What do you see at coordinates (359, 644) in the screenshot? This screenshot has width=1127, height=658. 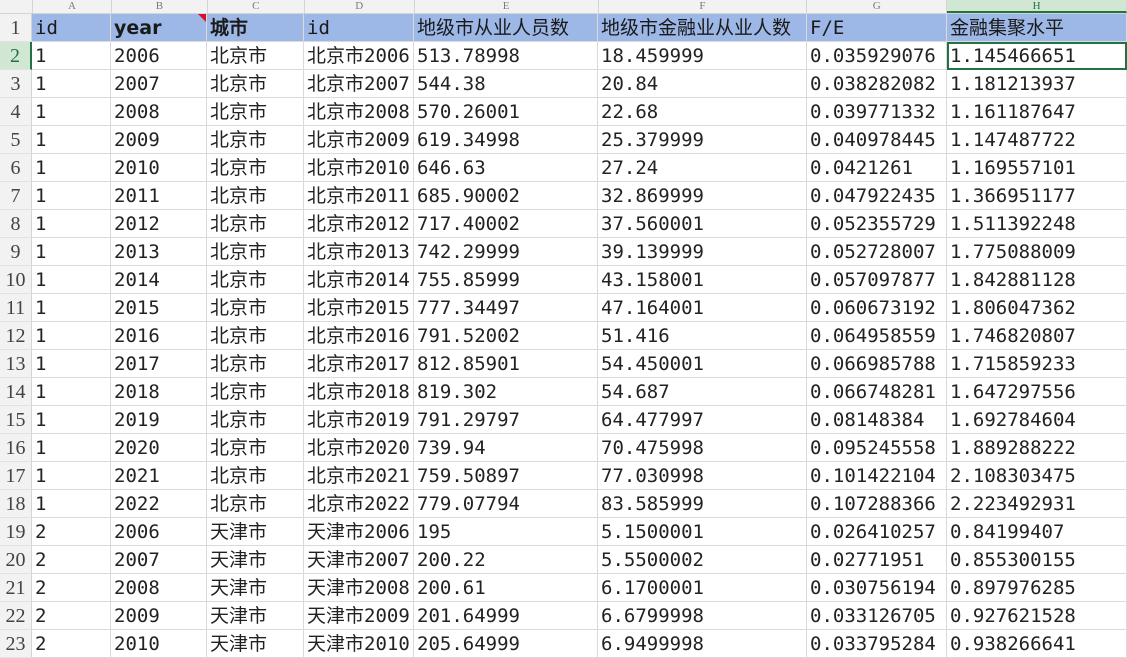 I see `cell-id2: 天津市2010` at bounding box center [359, 644].